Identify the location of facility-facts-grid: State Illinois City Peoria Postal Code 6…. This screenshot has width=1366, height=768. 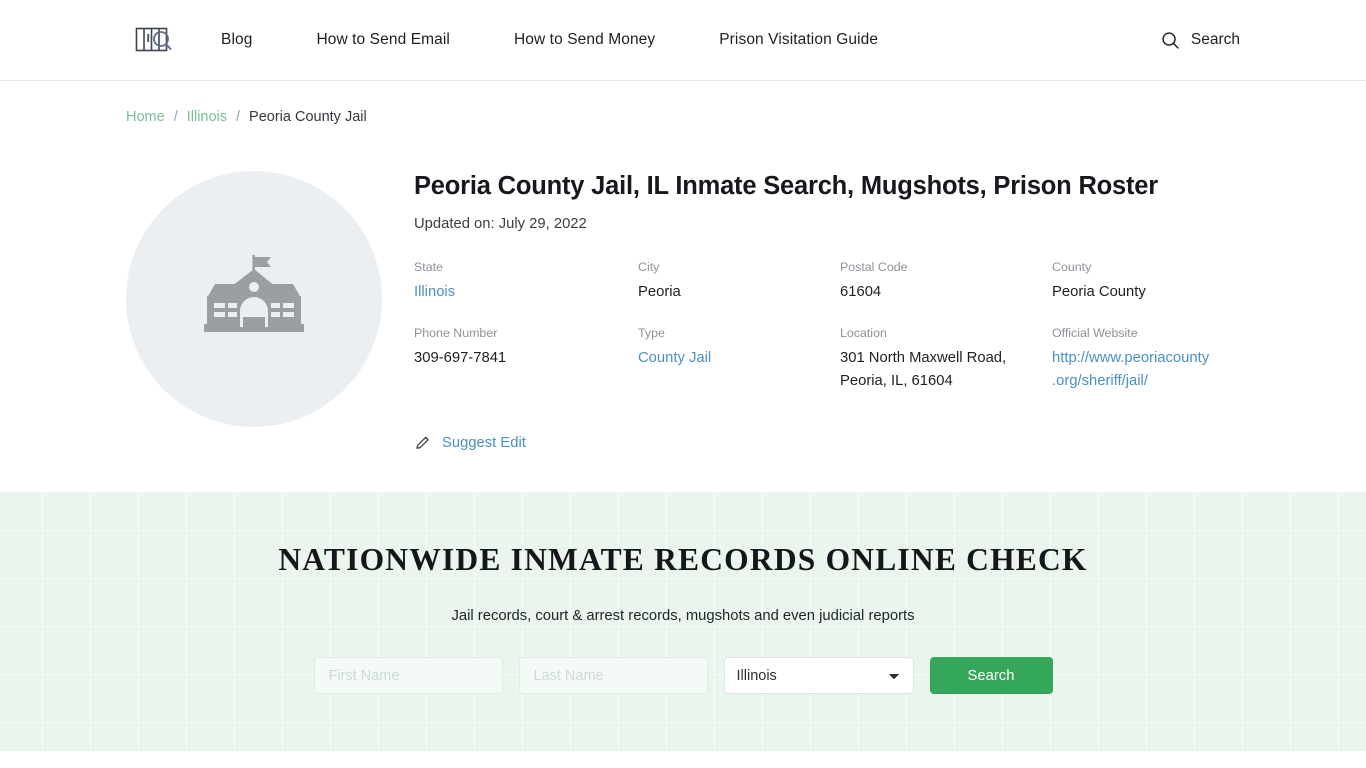
(827, 327).